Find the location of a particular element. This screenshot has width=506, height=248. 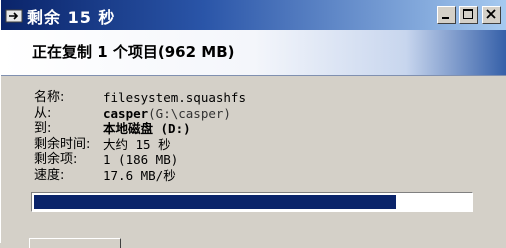

detail-row-to: 到: 本地磁盘 (D:) is located at coordinates (140, 129).